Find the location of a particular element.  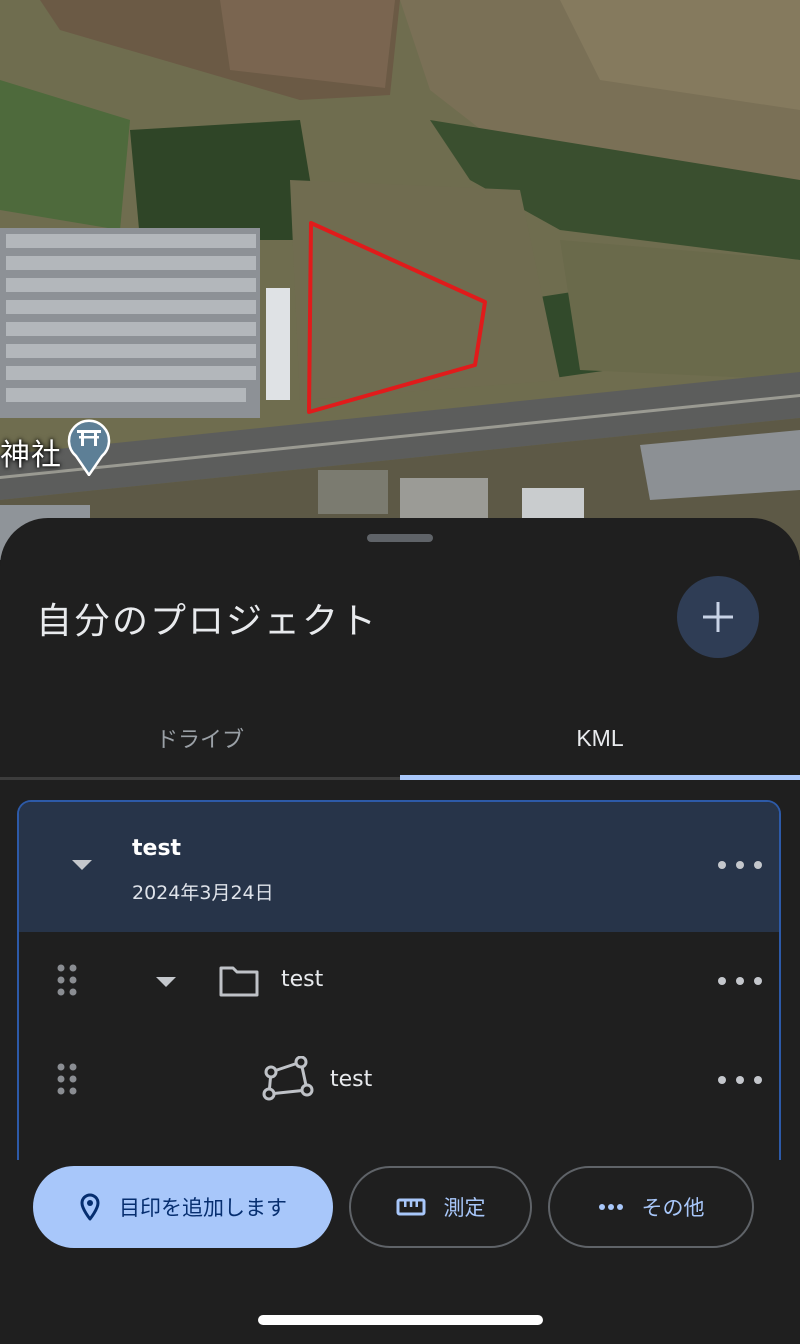

folder-more-button is located at coordinates (740, 981).